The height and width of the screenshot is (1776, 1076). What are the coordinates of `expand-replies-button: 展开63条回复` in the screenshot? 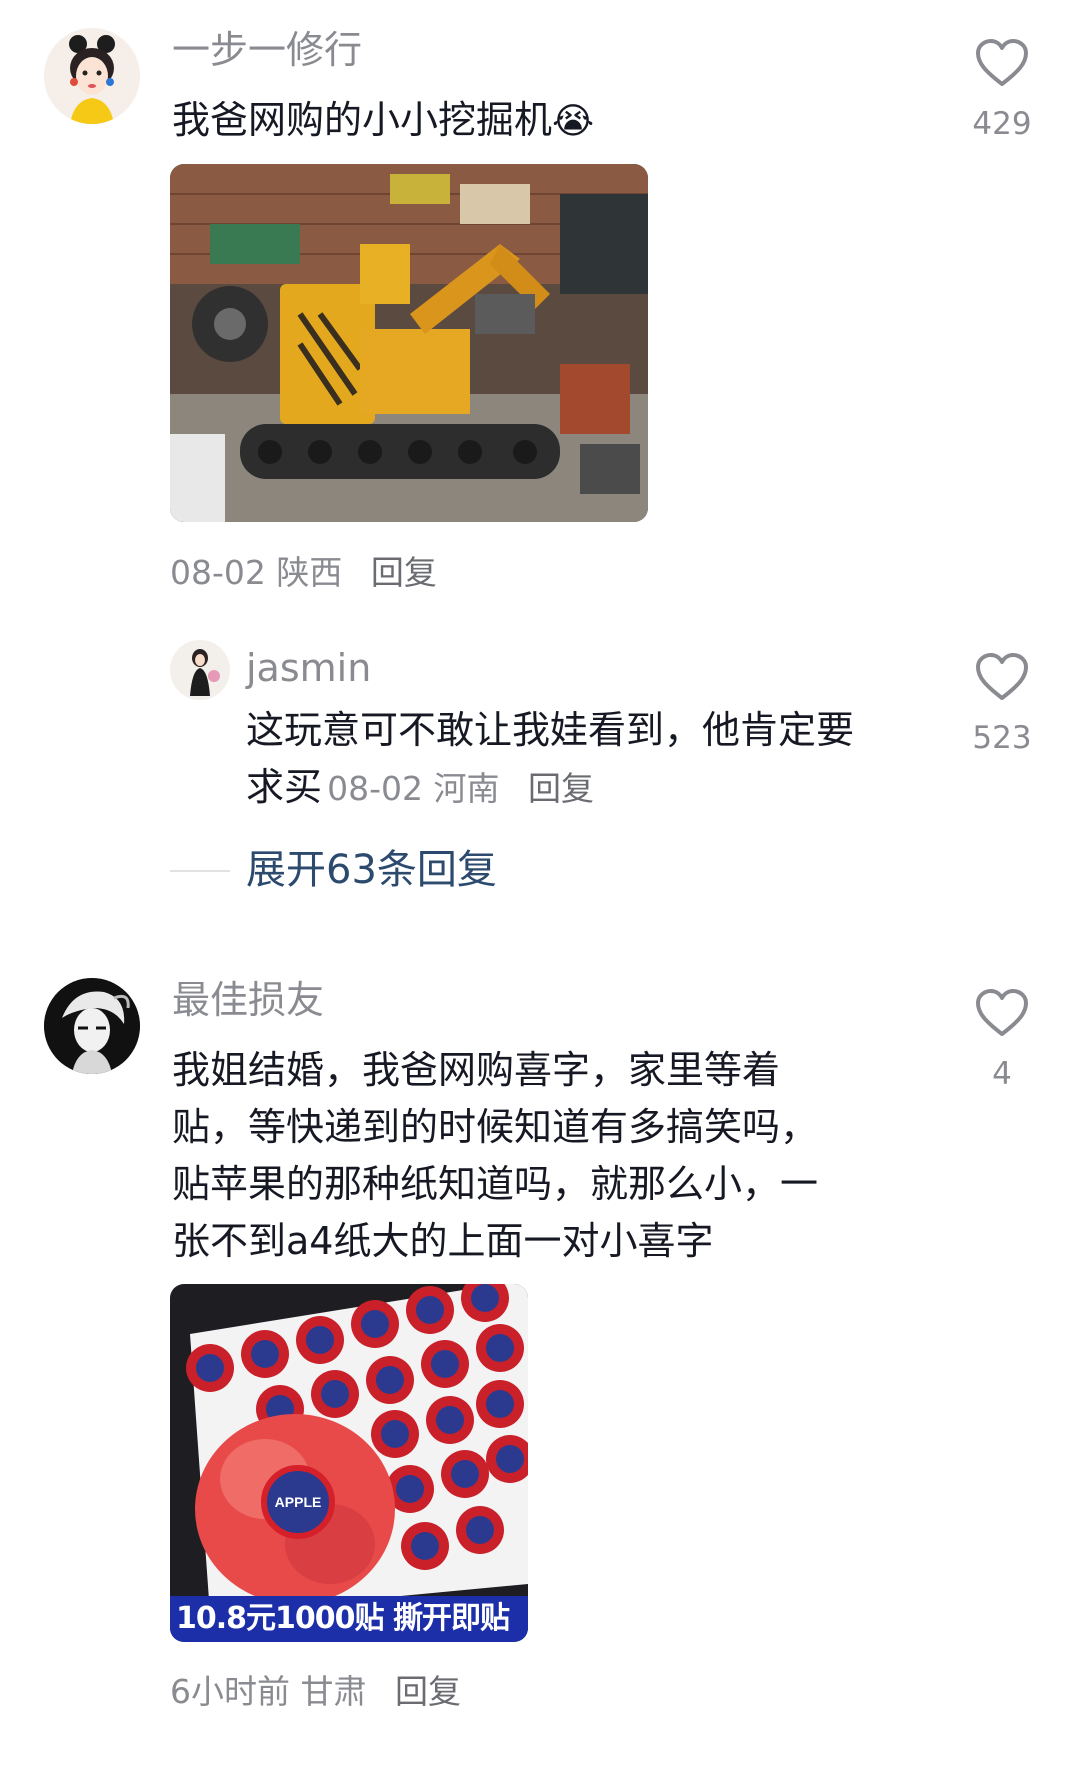 It's located at (371, 870).